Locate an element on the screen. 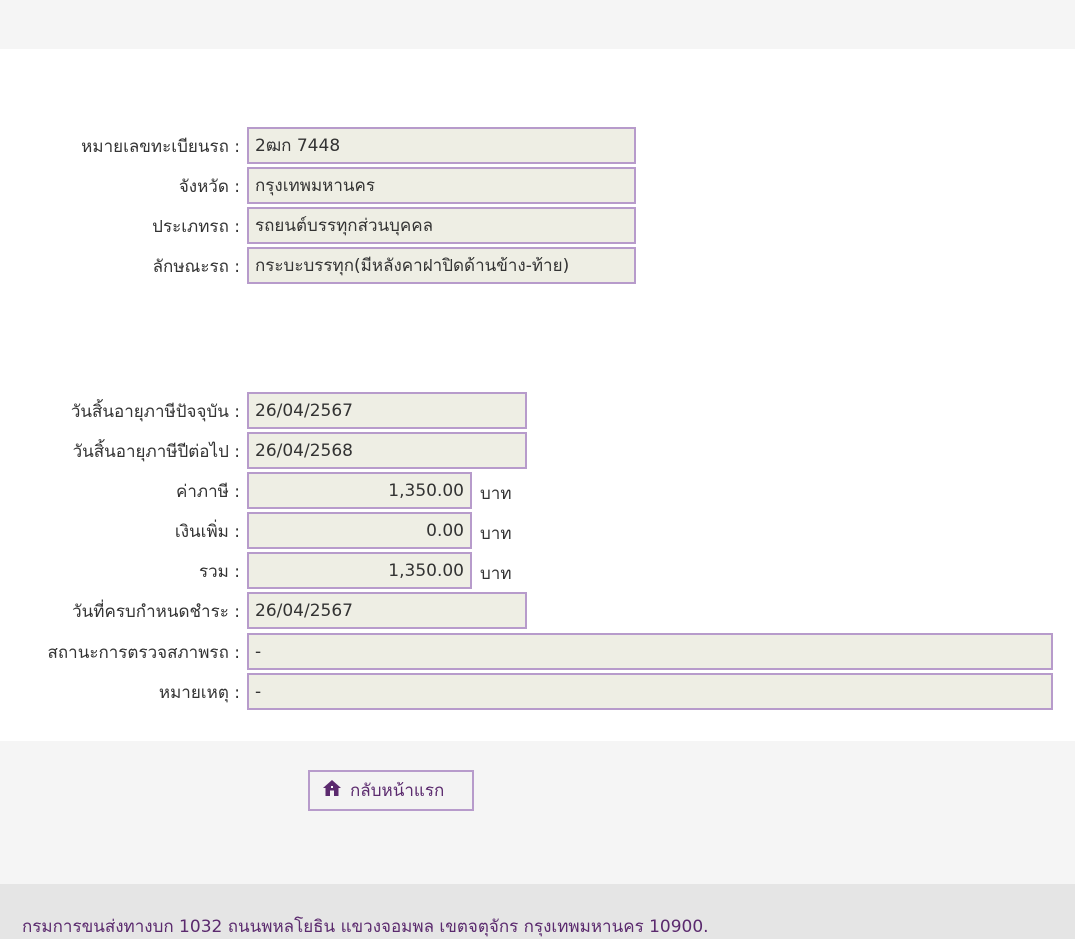 The height and width of the screenshot is (939, 1075). vehicle-type-label: ประเภทรถ : is located at coordinates (196, 226).